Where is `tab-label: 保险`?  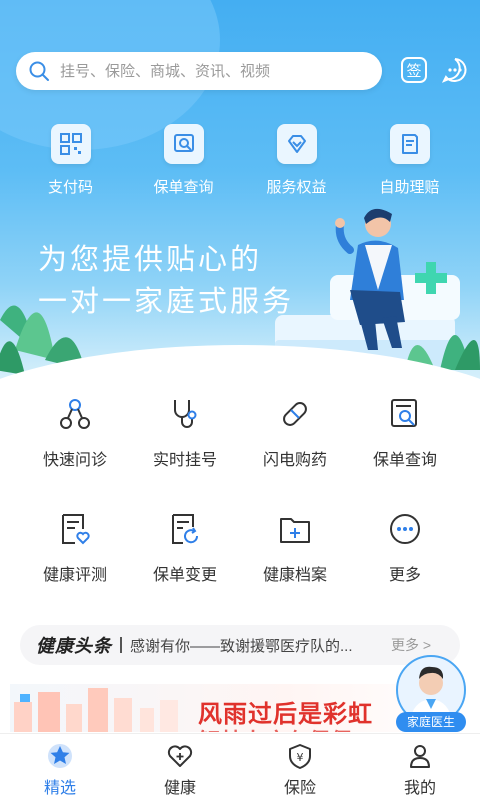
tab-label: 保险 is located at coordinates (299, 788).